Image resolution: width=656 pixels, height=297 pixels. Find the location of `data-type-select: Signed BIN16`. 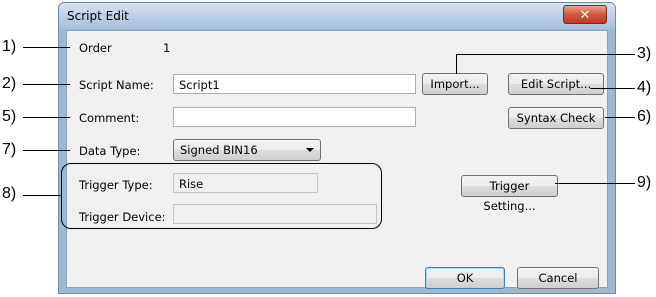

data-type-select: Signed BIN16 is located at coordinates (247, 150).